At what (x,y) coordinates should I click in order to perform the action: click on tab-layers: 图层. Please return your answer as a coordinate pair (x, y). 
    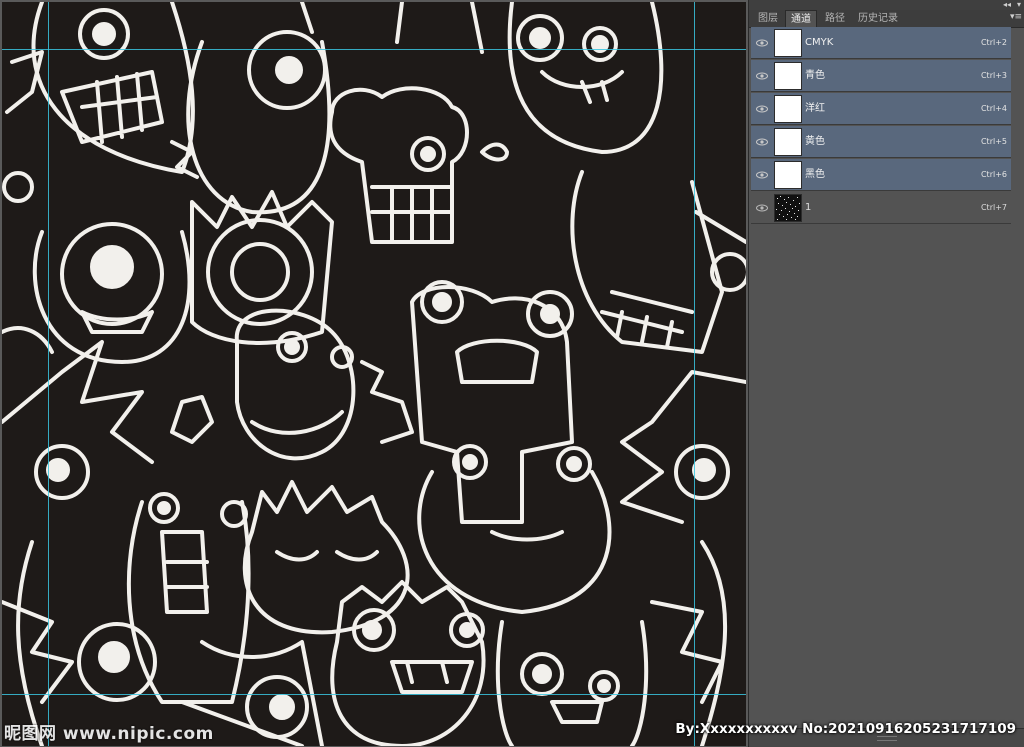
    Looking at the image, I should click on (768, 18).